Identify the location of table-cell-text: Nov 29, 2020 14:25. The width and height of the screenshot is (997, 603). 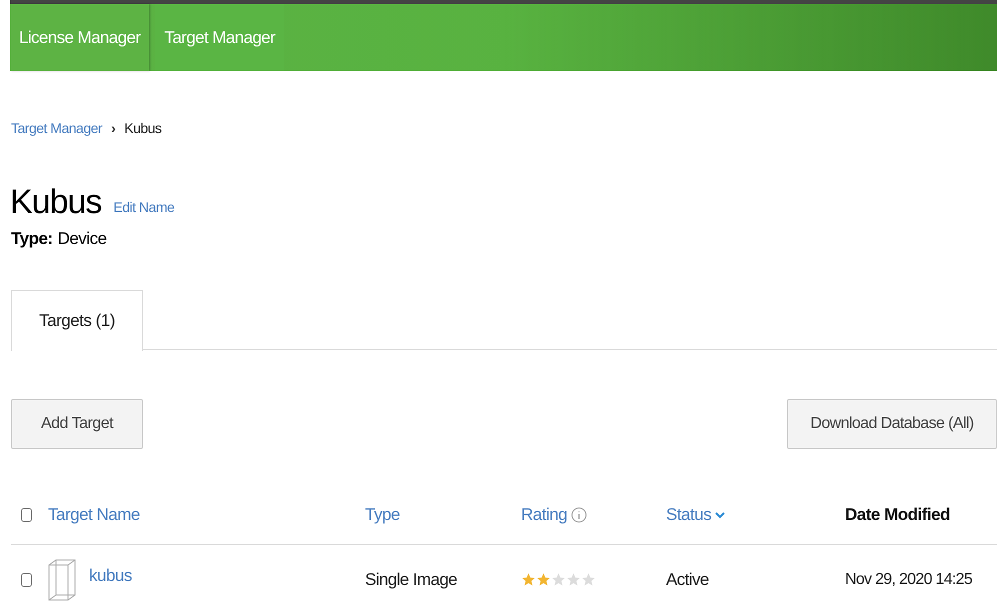
(908, 580).